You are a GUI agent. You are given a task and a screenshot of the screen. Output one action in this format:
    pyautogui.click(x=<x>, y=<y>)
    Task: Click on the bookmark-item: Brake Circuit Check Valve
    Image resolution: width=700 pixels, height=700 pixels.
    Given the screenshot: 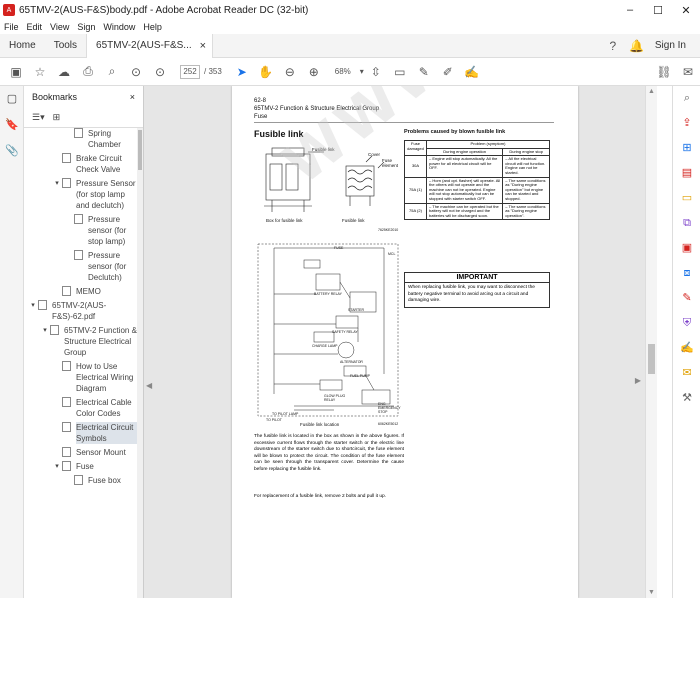 What is the action you would take?
    pyautogui.click(x=81, y=164)
    